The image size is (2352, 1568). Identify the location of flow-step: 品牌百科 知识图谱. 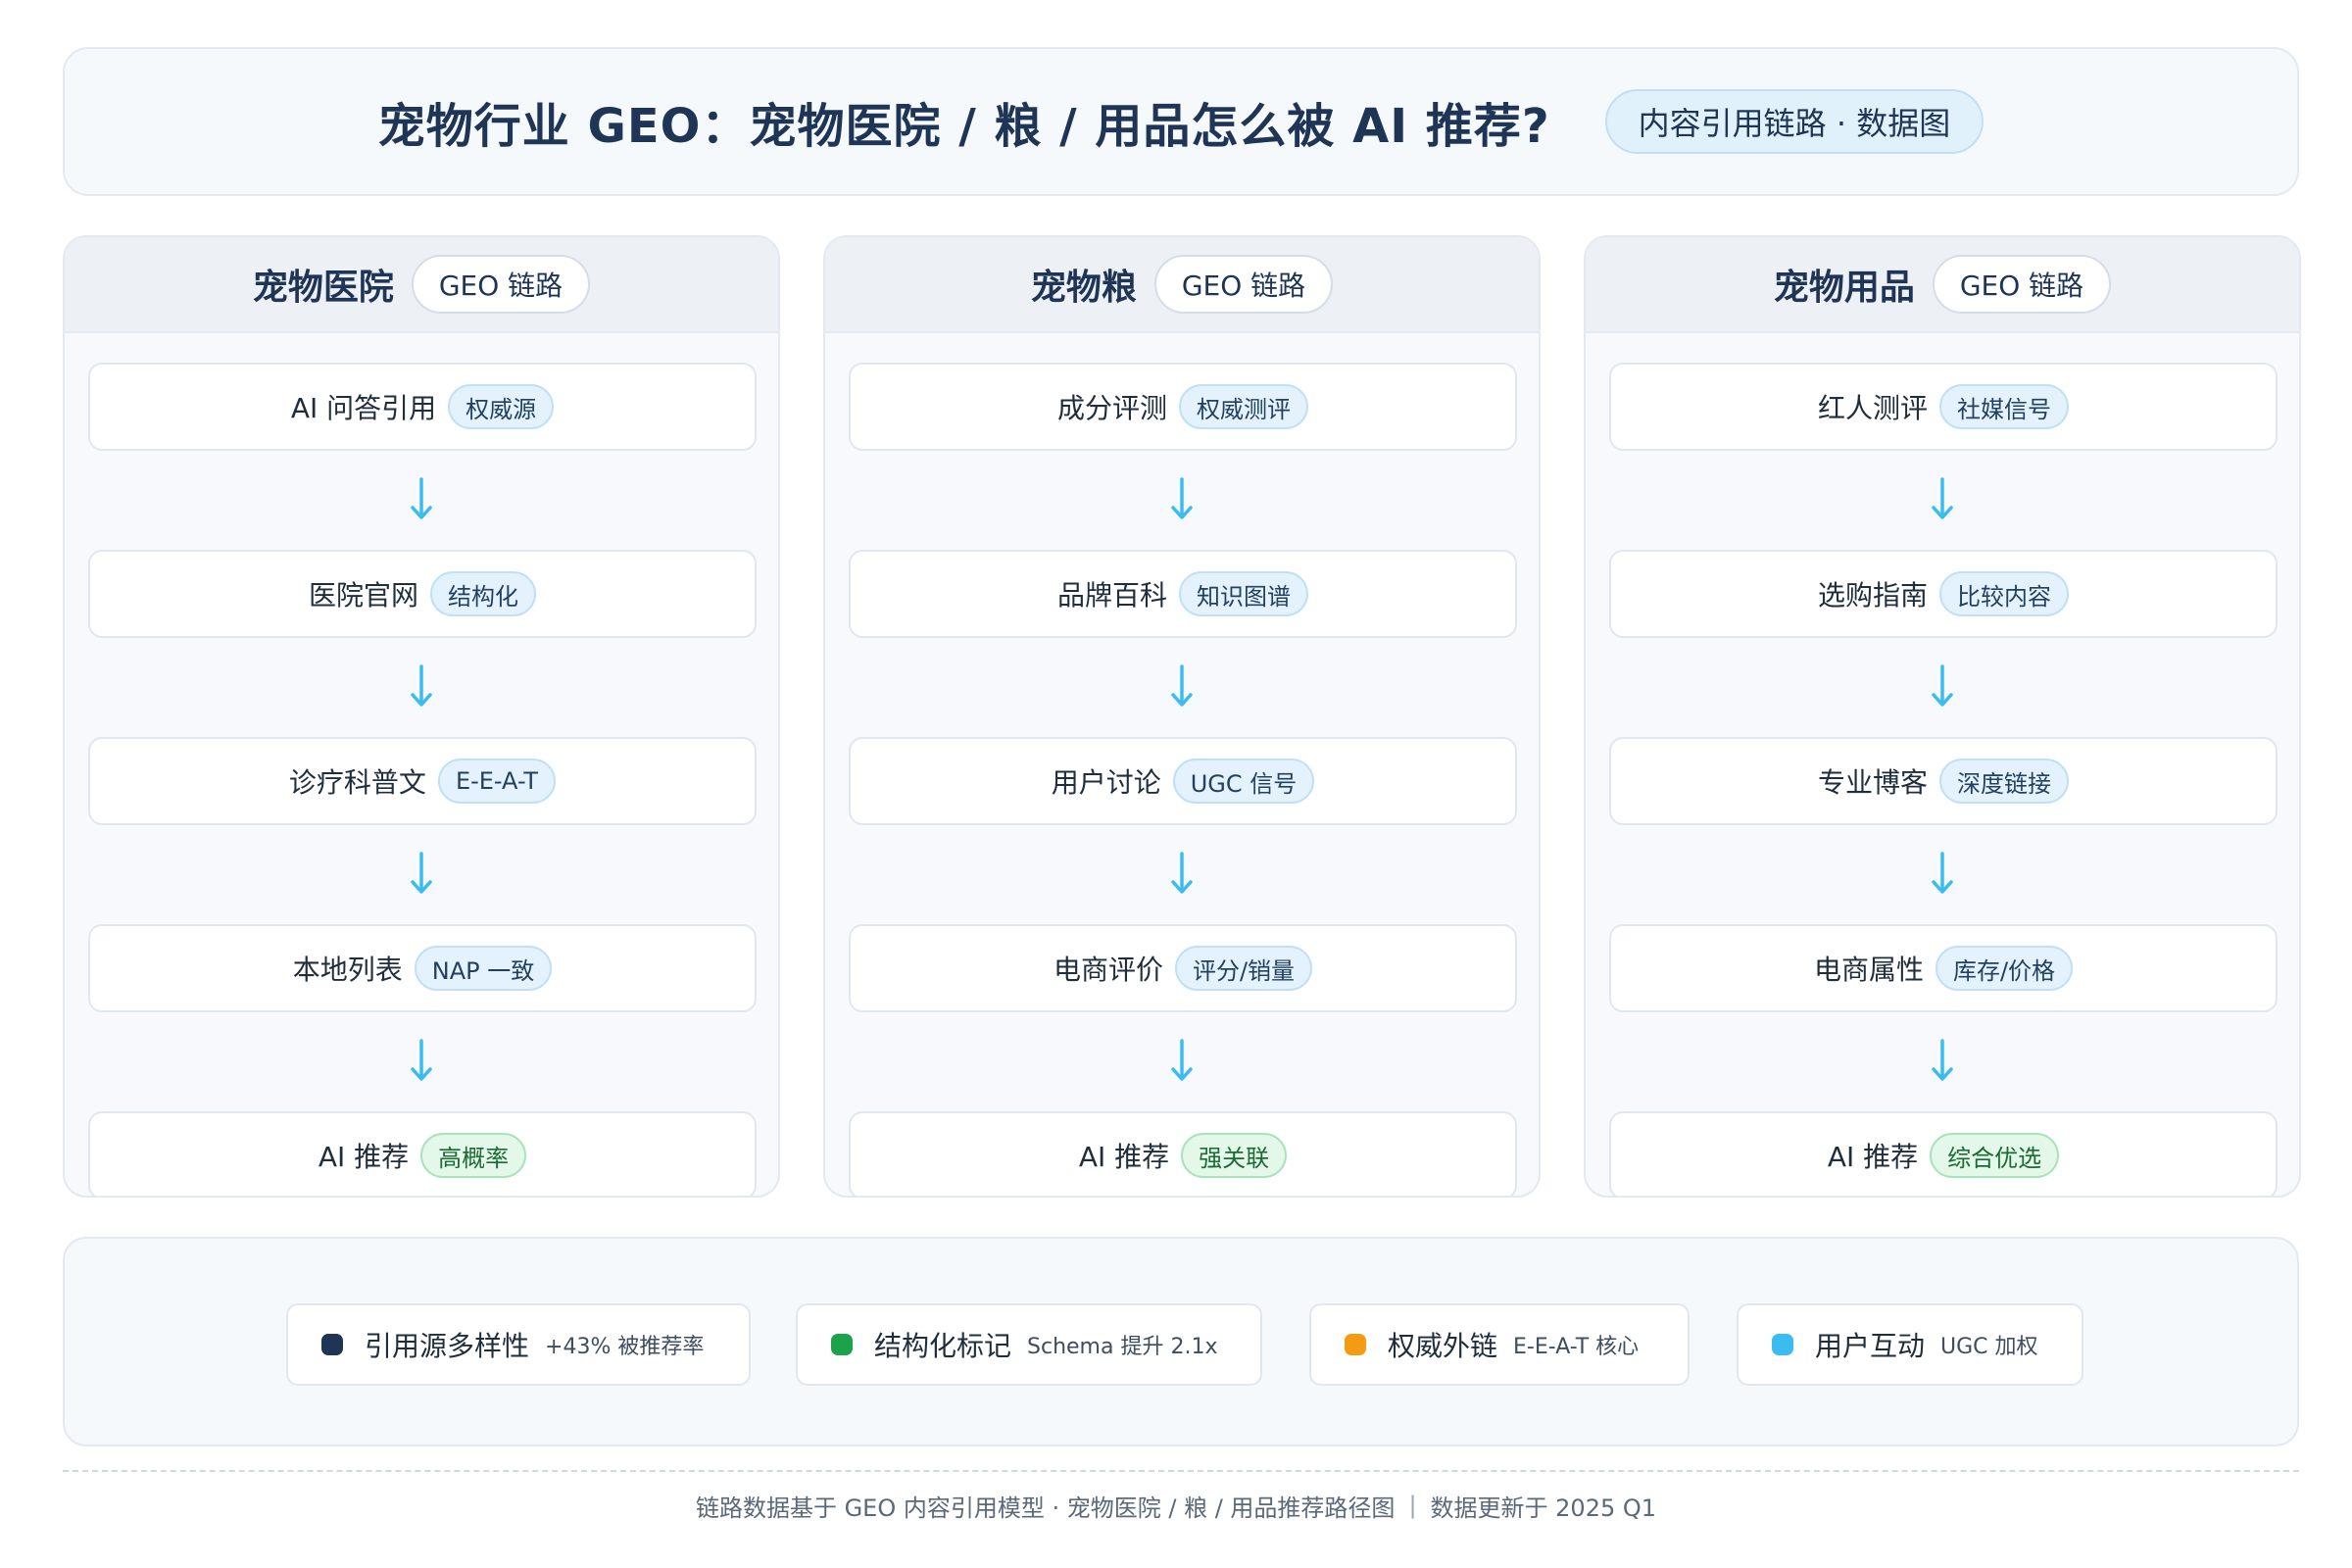
(1183, 594).